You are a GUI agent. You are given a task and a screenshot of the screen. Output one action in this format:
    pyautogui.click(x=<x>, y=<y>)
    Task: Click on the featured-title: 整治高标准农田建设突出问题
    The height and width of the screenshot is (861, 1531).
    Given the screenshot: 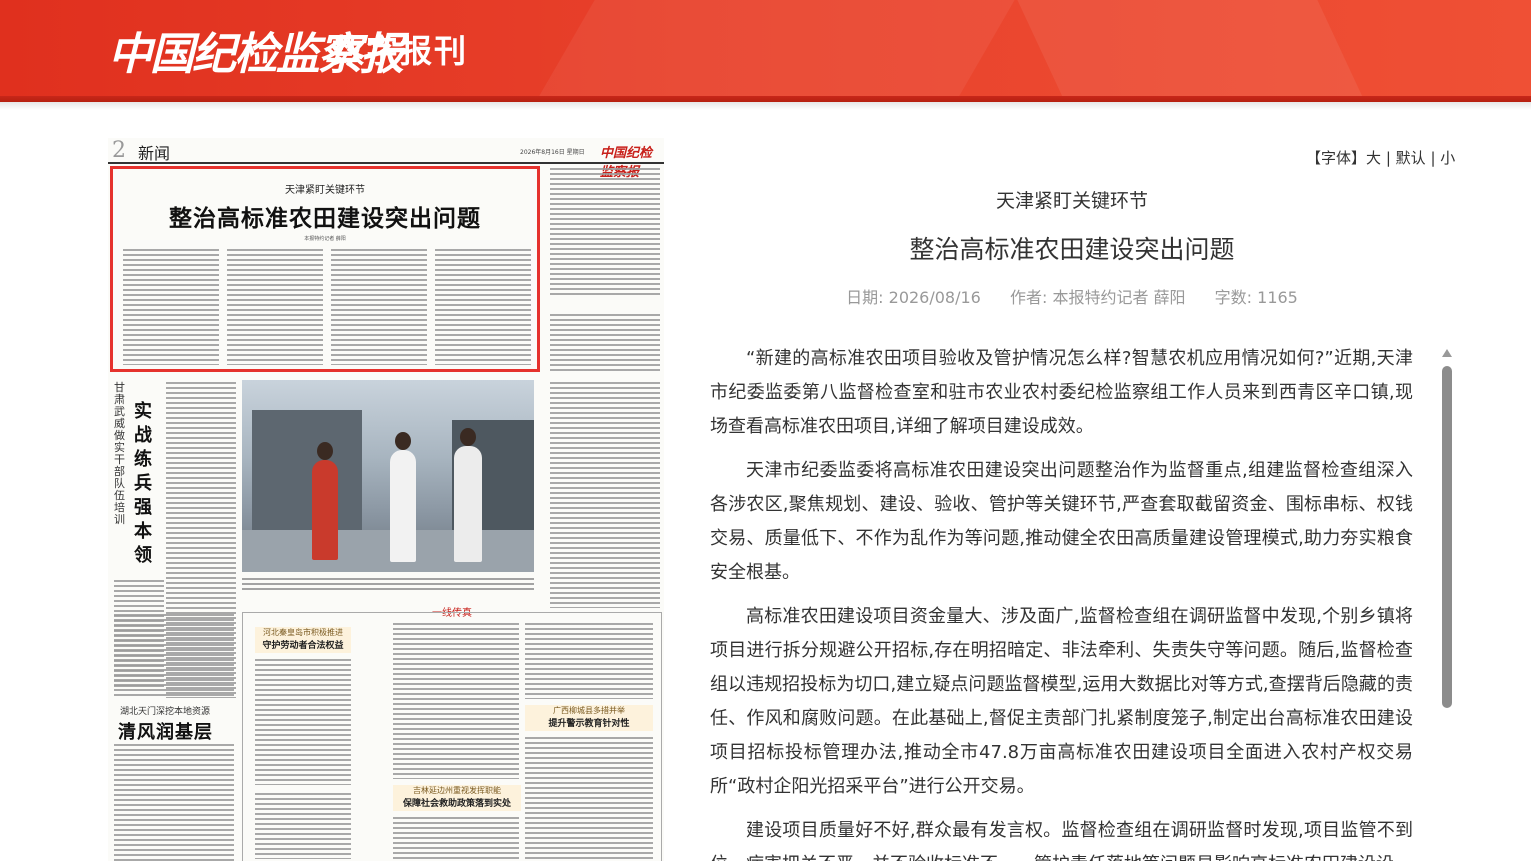 What is the action you would take?
    pyautogui.click(x=325, y=218)
    